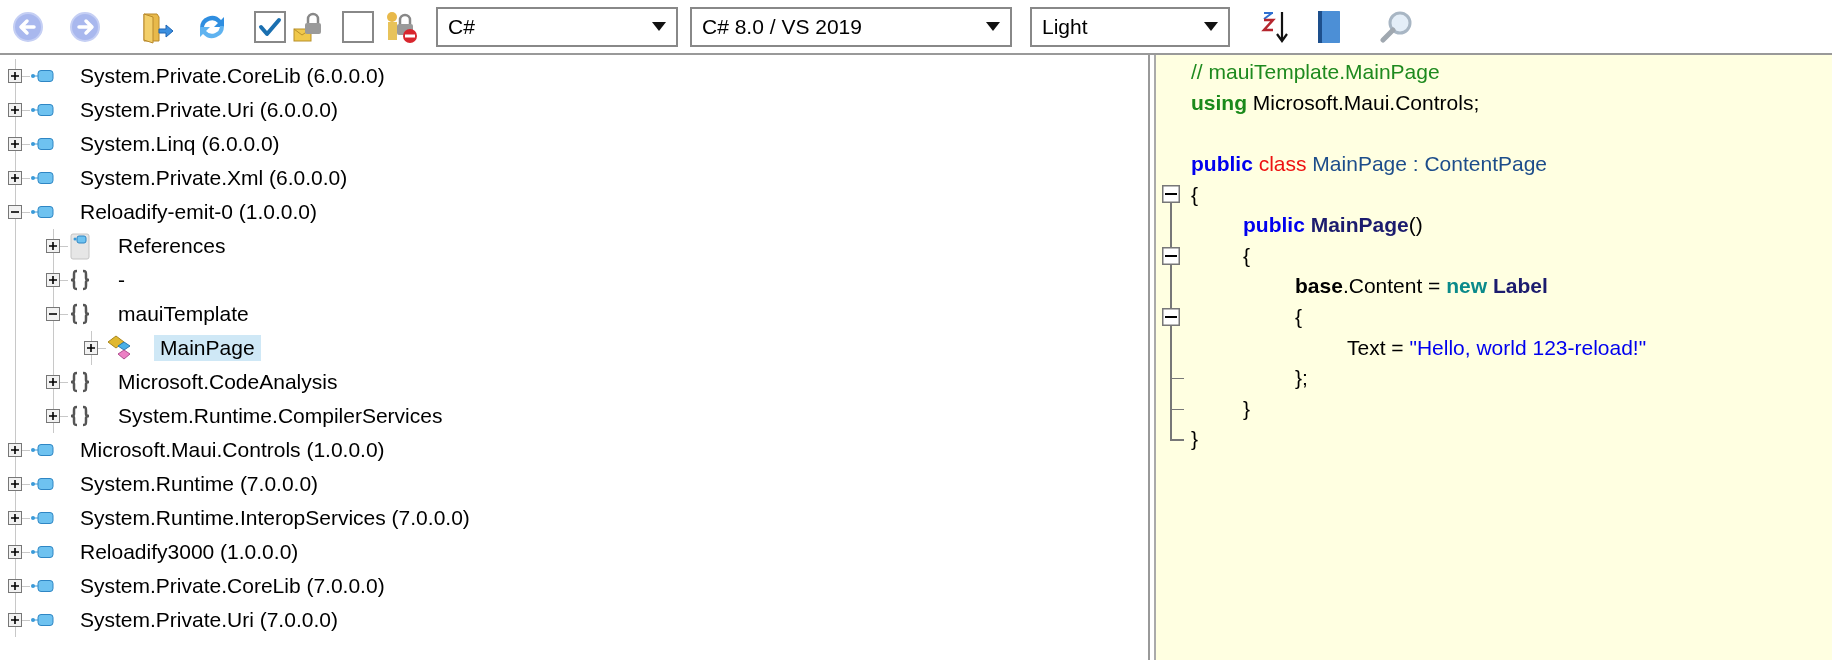  Describe the element at coordinates (121, 280) in the screenshot. I see `tree-item: -` at that location.